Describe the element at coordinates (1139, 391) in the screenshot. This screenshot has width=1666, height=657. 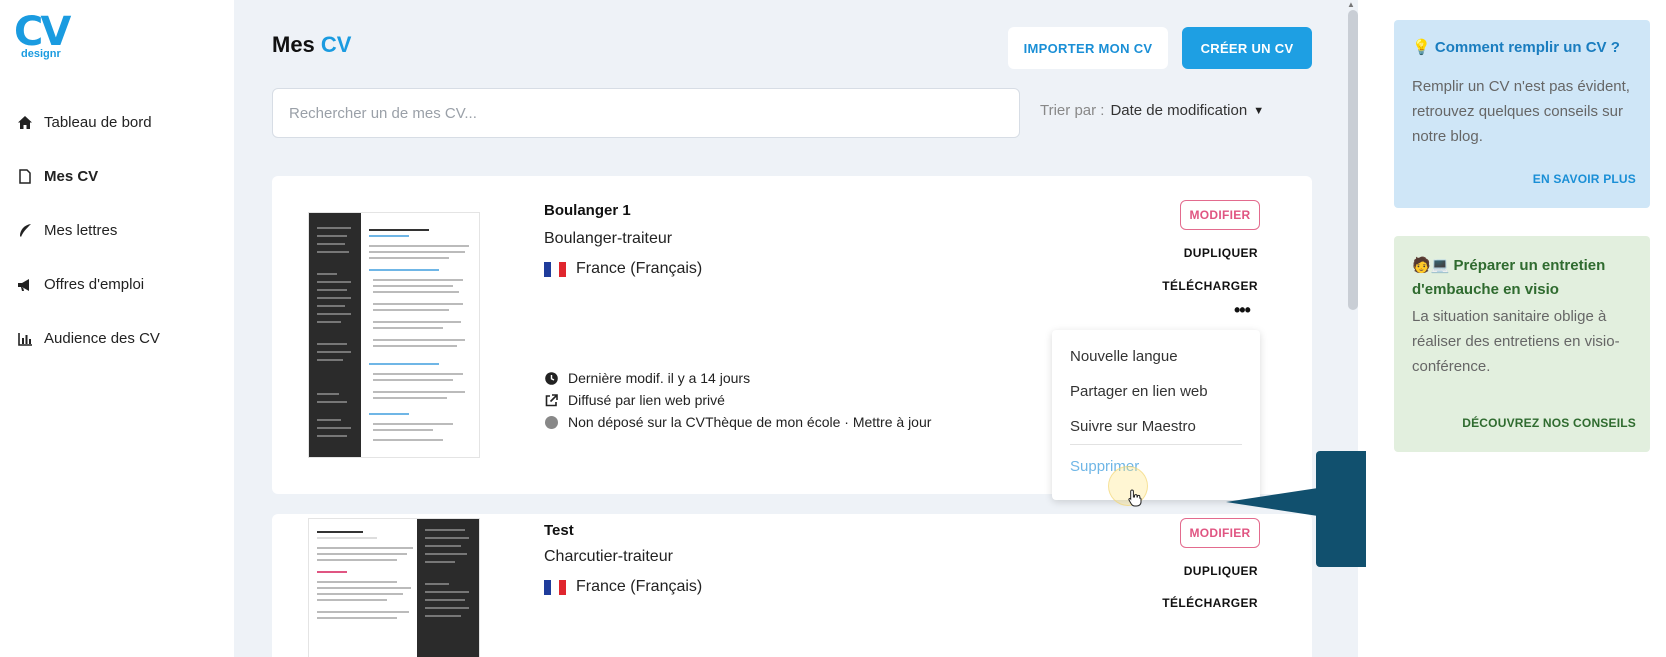
I see `menu-item-share-web-link: Partager en lien web` at that location.